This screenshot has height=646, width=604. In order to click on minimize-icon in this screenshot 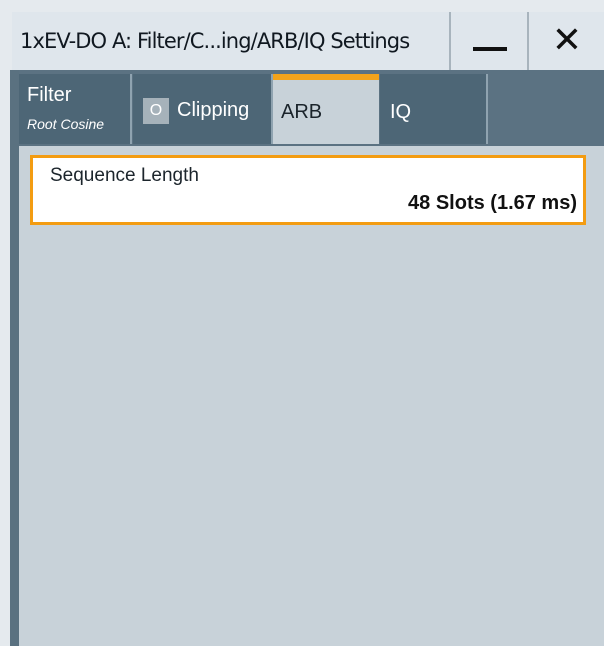, I will do `click(490, 49)`.